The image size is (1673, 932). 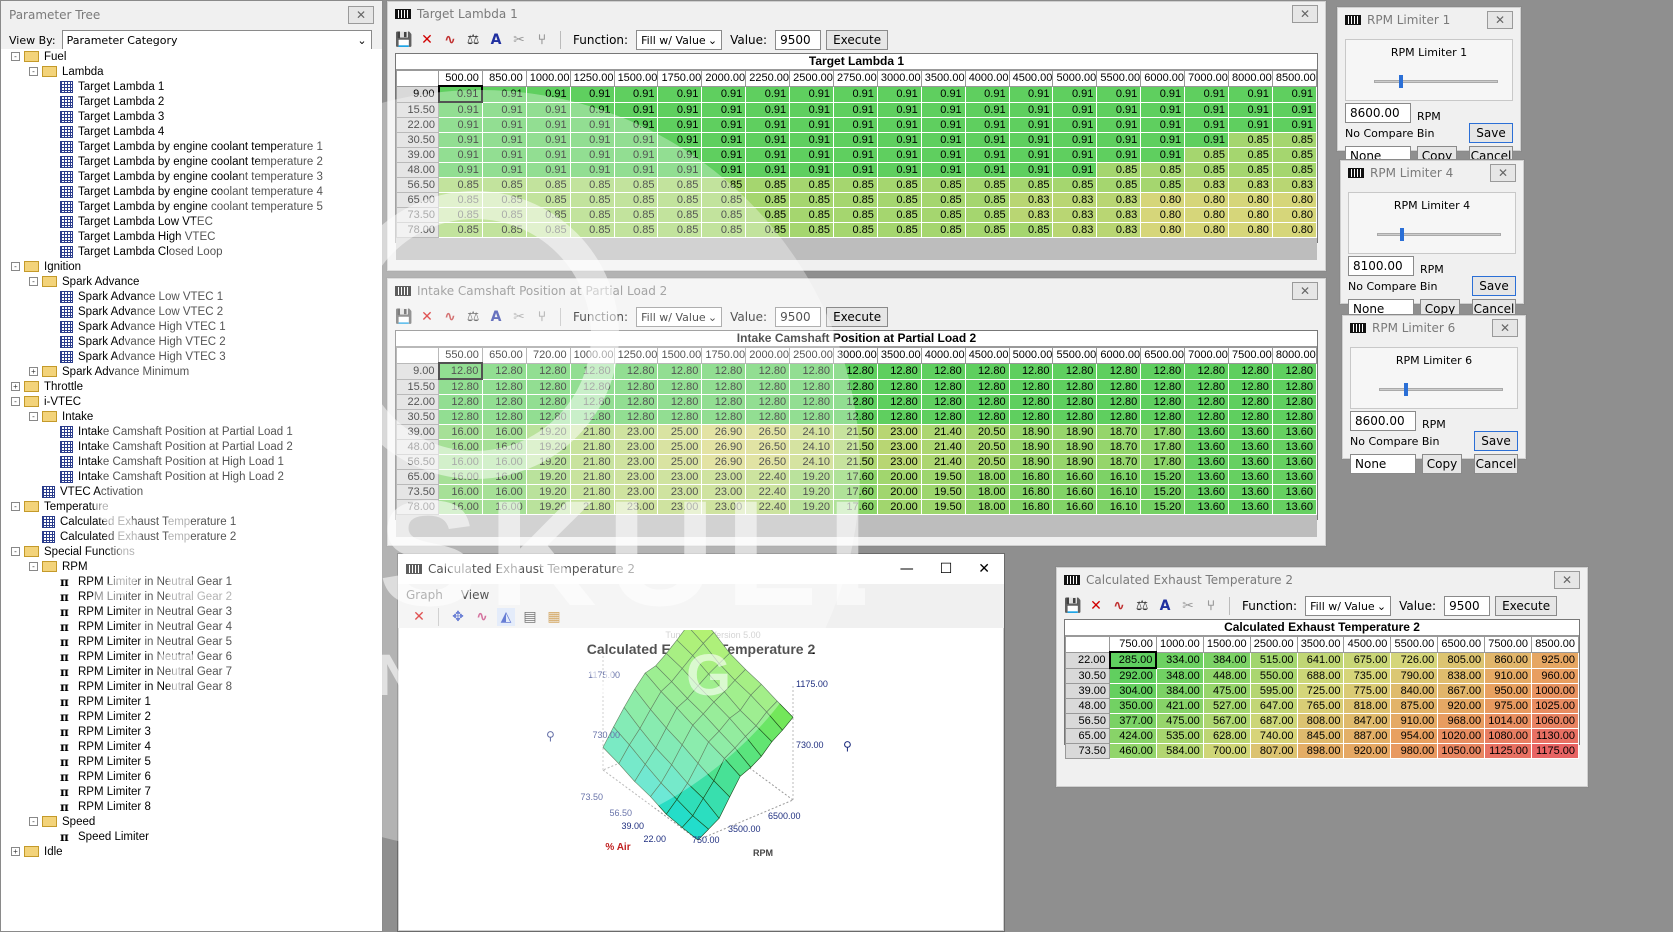 What do you see at coordinates (1075, 78) in the screenshot?
I see `column-header: 5000.00` at bounding box center [1075, 78].